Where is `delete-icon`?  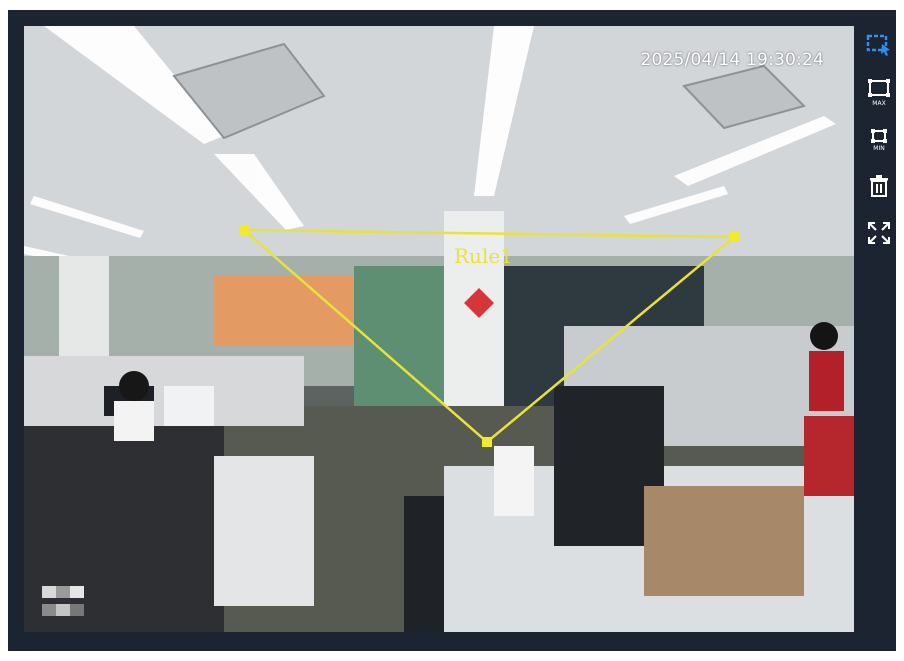
delete-icon is located at coordinates (879, 186).